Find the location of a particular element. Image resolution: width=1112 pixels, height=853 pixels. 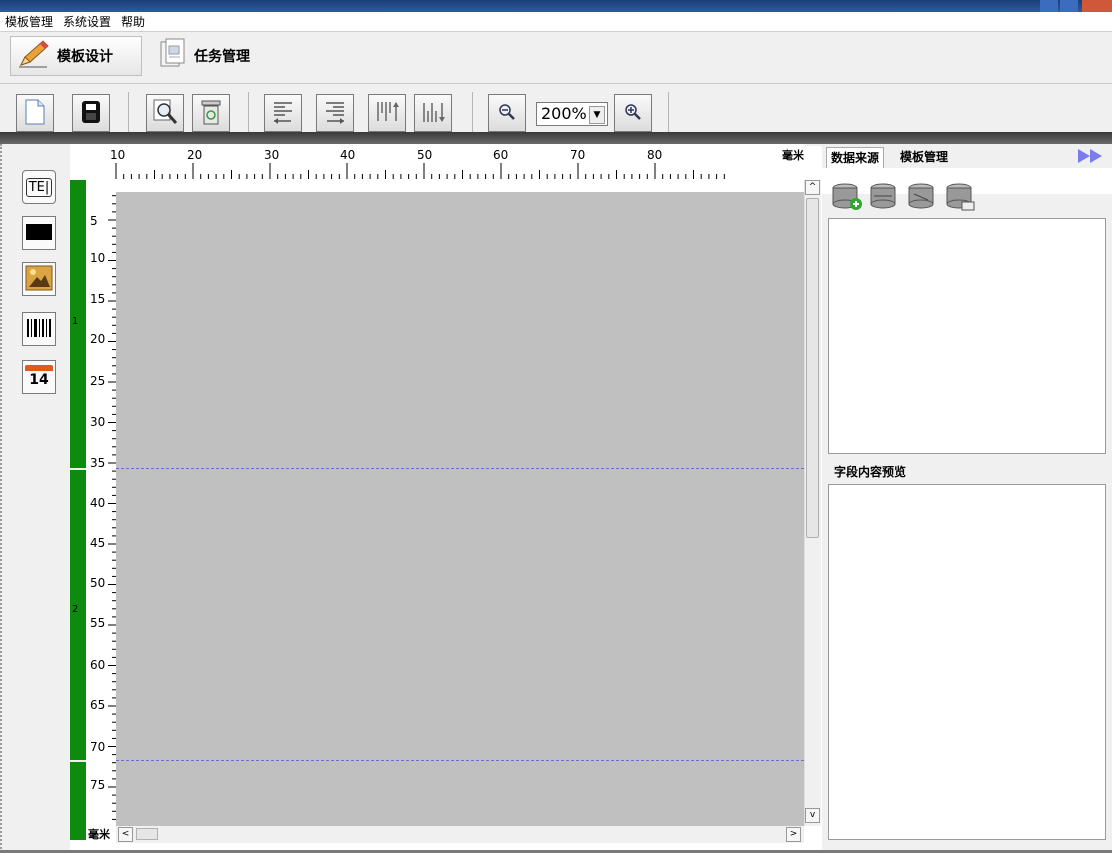

h-ruler-label-20: 20 is located at coordinates (195, 155).